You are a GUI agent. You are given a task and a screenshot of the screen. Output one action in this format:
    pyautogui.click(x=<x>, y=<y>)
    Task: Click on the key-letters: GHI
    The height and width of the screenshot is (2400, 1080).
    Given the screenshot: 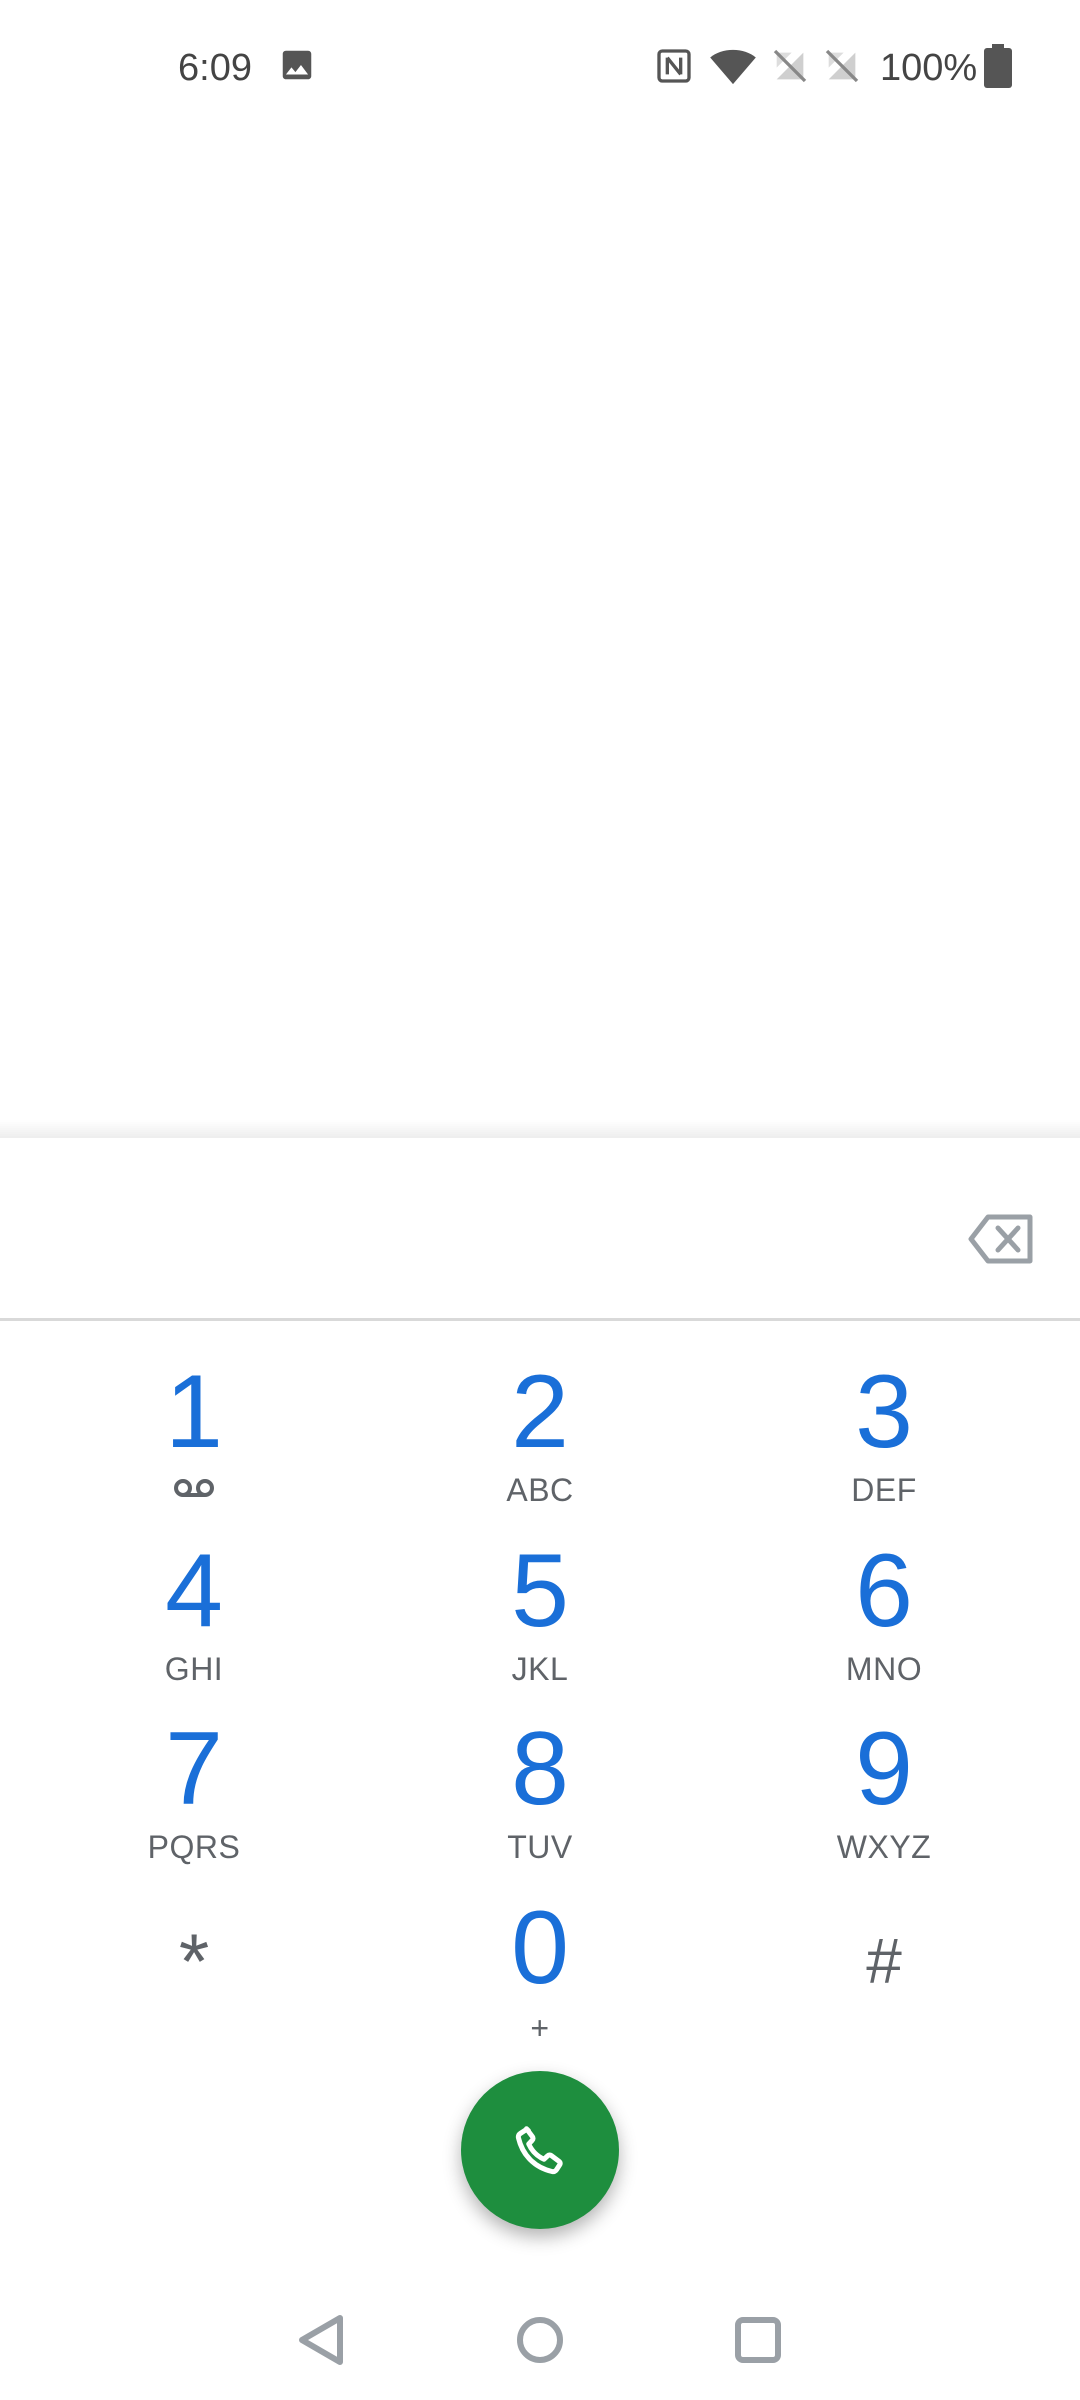 What is the action you would take?
    pyautogui.click(x=194, y=1669)
    